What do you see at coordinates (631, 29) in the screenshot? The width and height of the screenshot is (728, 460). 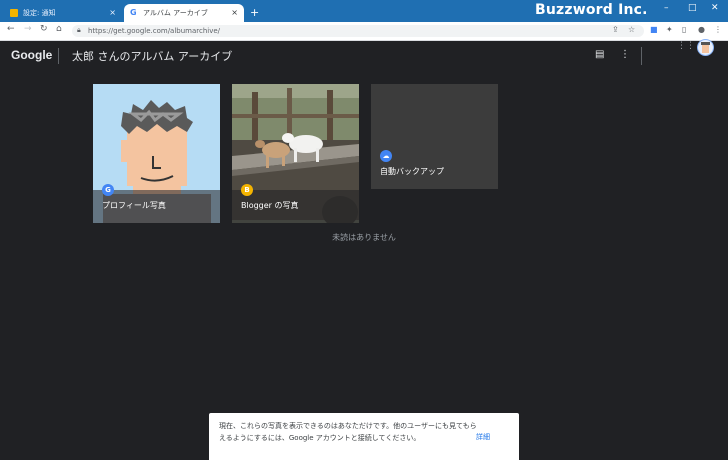 I see `bookmark-star-icon: ☆` at bounding box center [631, 29].